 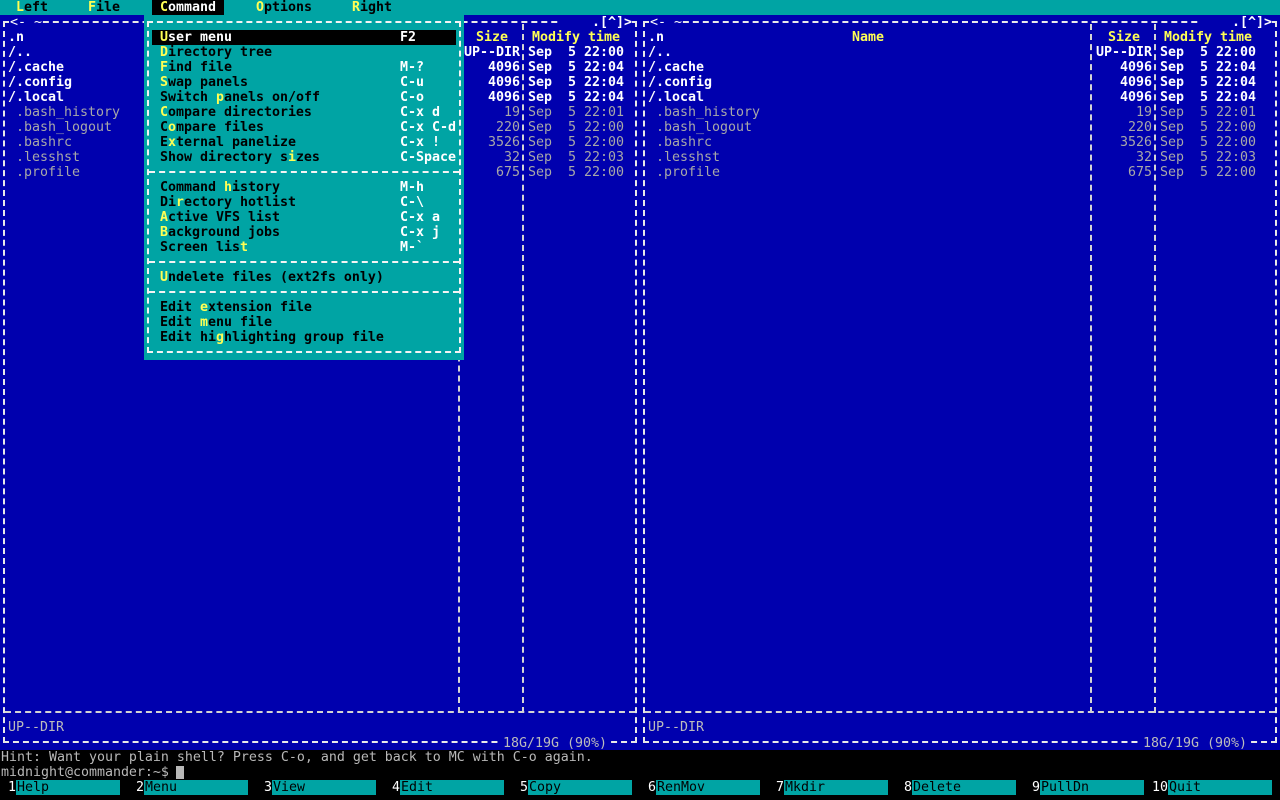 What do you see at coordinates (304, 337) in the screenshot?
I see `menu-item-edit-highlighting-group-file: Edit highlighting group file` at bounding box center [304, 337].